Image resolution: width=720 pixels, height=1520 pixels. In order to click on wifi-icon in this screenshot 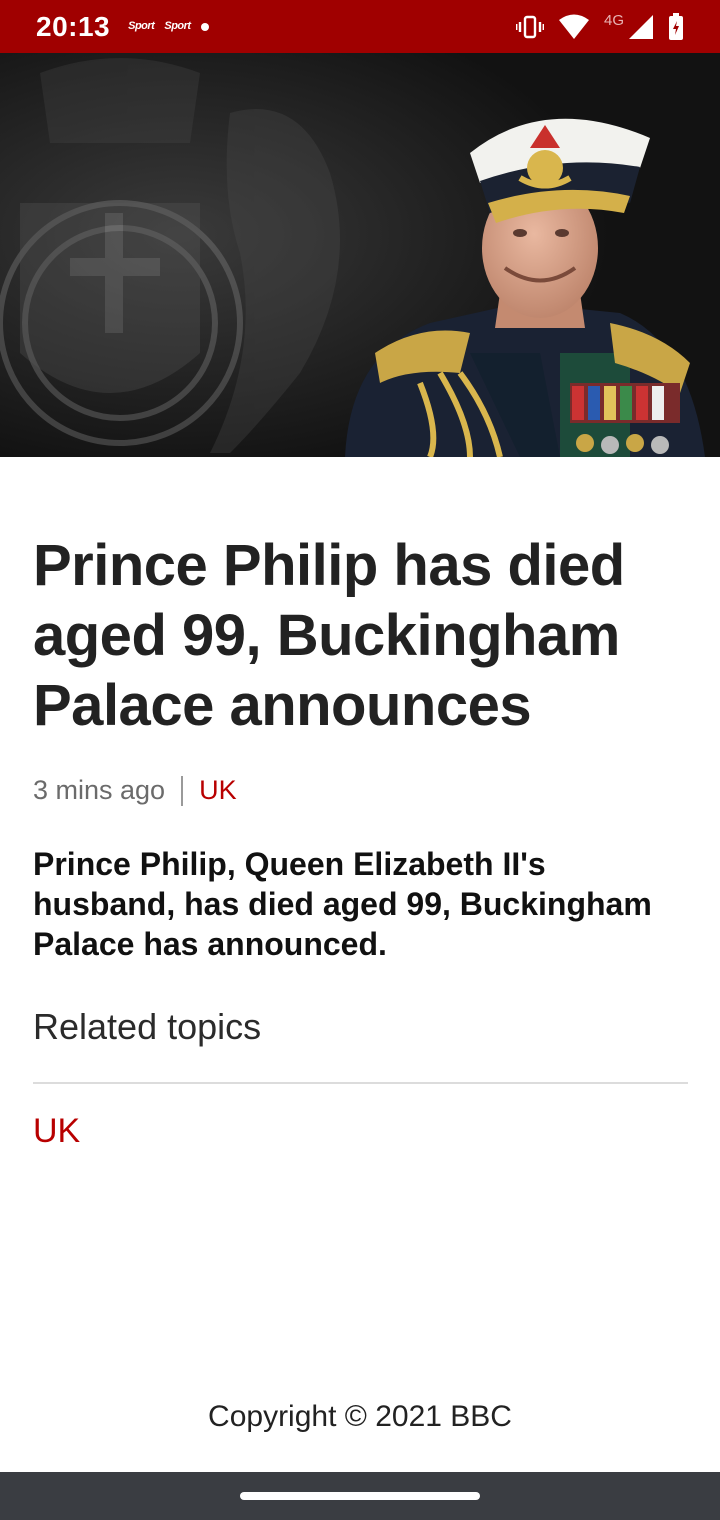, I will do `click(574, 27)`.